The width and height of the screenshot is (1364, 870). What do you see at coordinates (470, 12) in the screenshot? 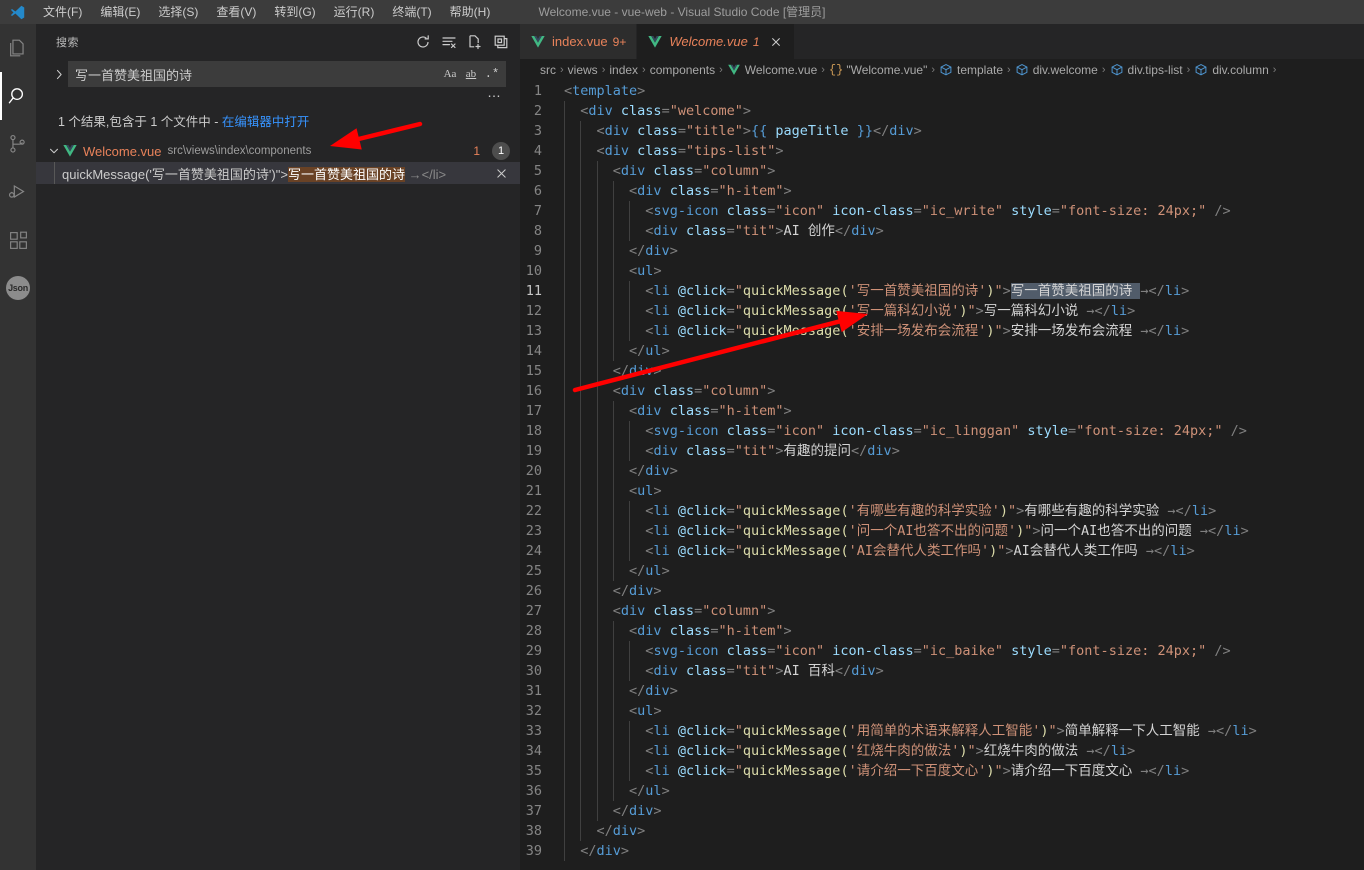
I see `menu-help: 帮助(H)` at bounding box center [470, 12].